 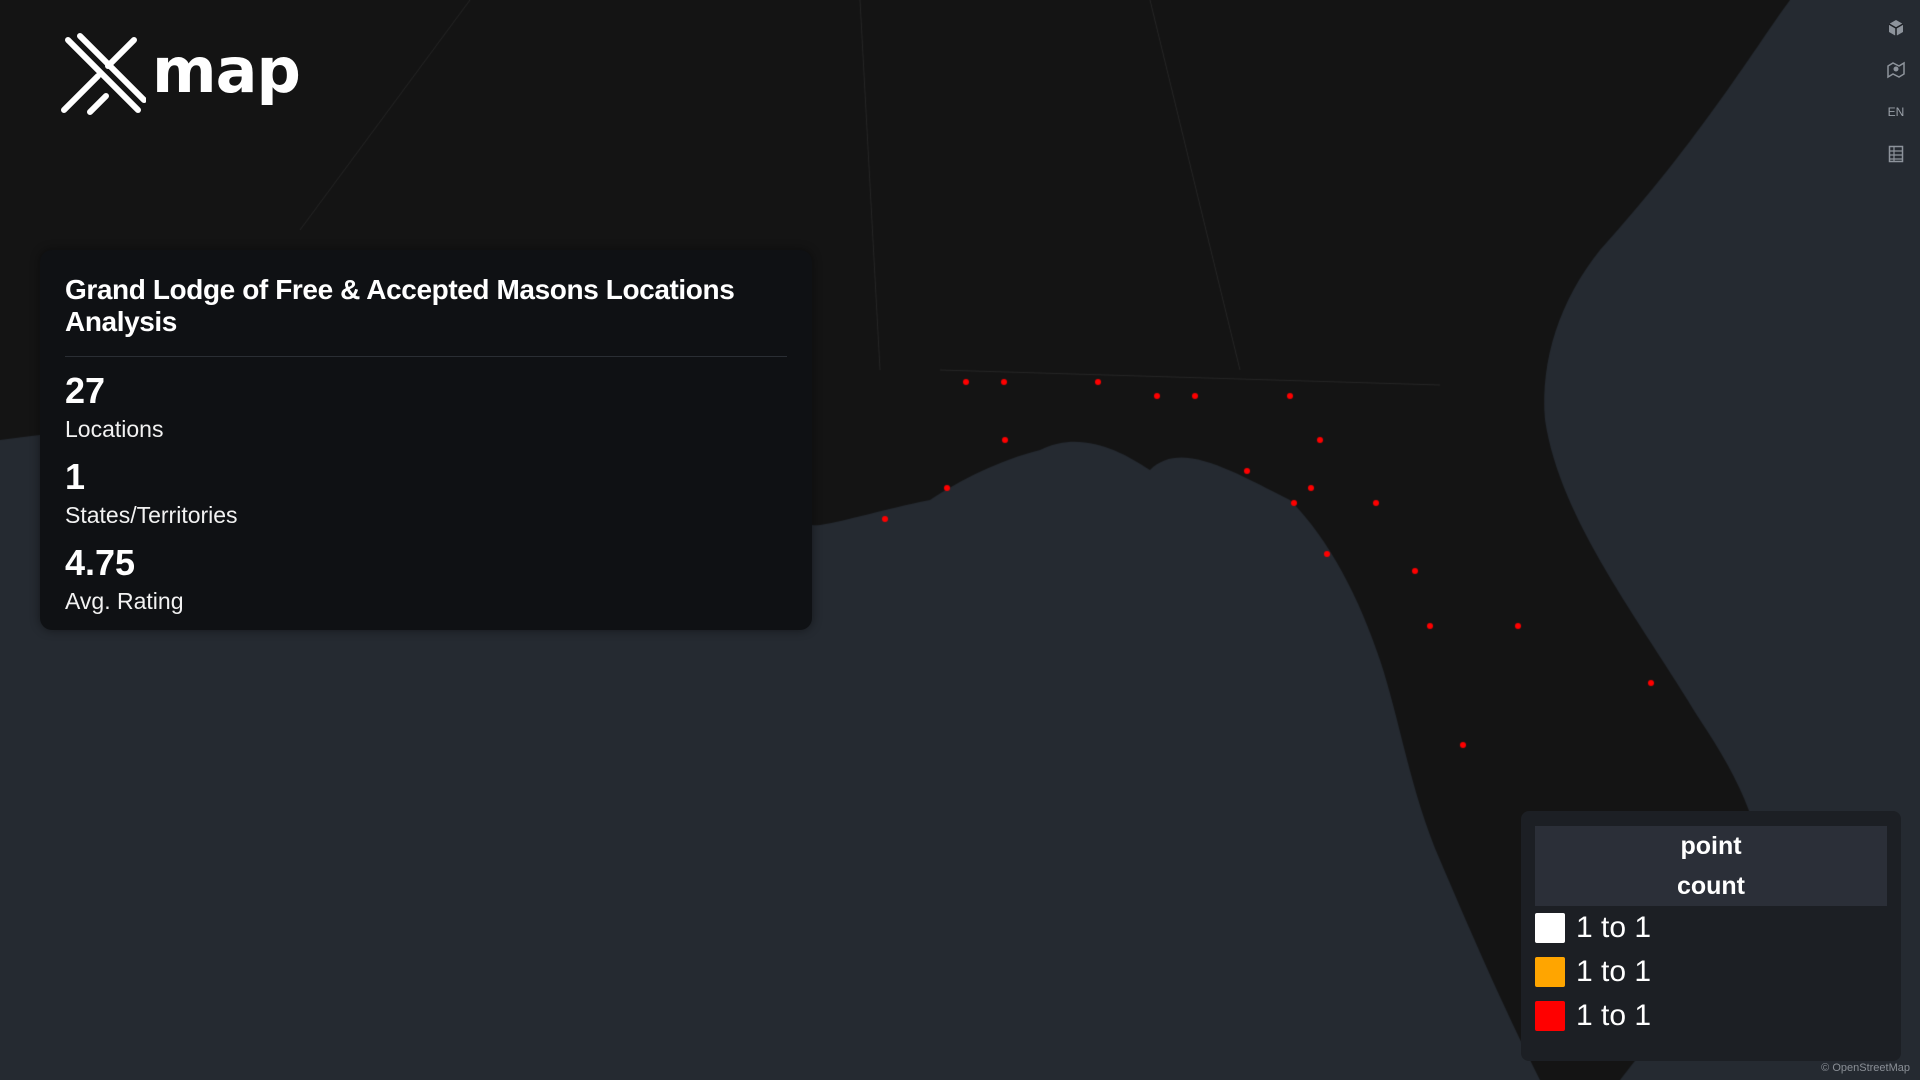 I want to click on map-attribution: © OpenStreetMap, so click(x=1865, y=1068).